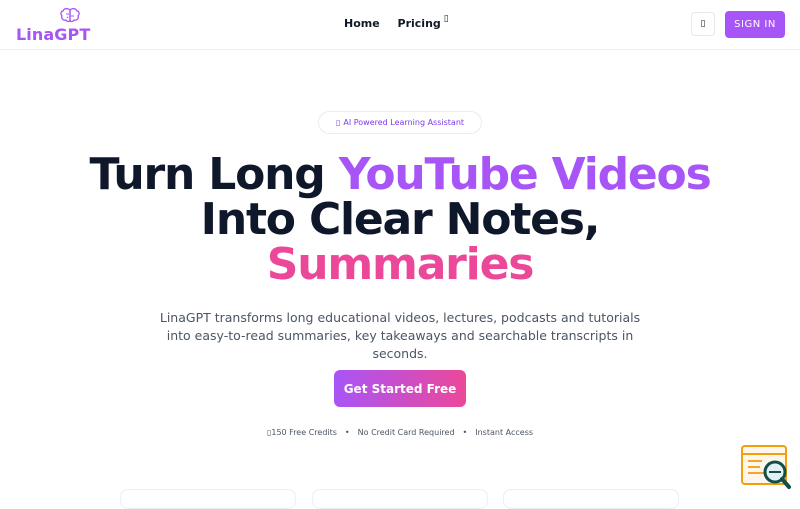 This screenshot has height=509, width=800. I want to click on sign-in-button: SIGN IN, so click(755, 24).